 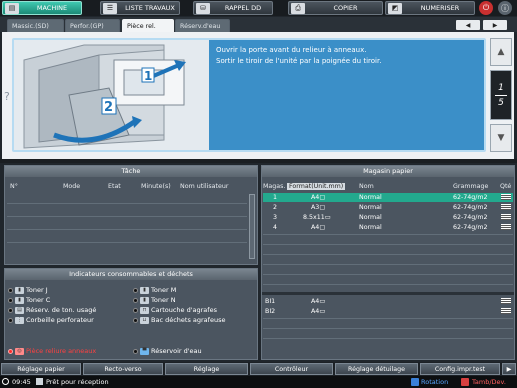 I want to click on tab-test-print: Config.impr.test, so click(x=460, y=369).